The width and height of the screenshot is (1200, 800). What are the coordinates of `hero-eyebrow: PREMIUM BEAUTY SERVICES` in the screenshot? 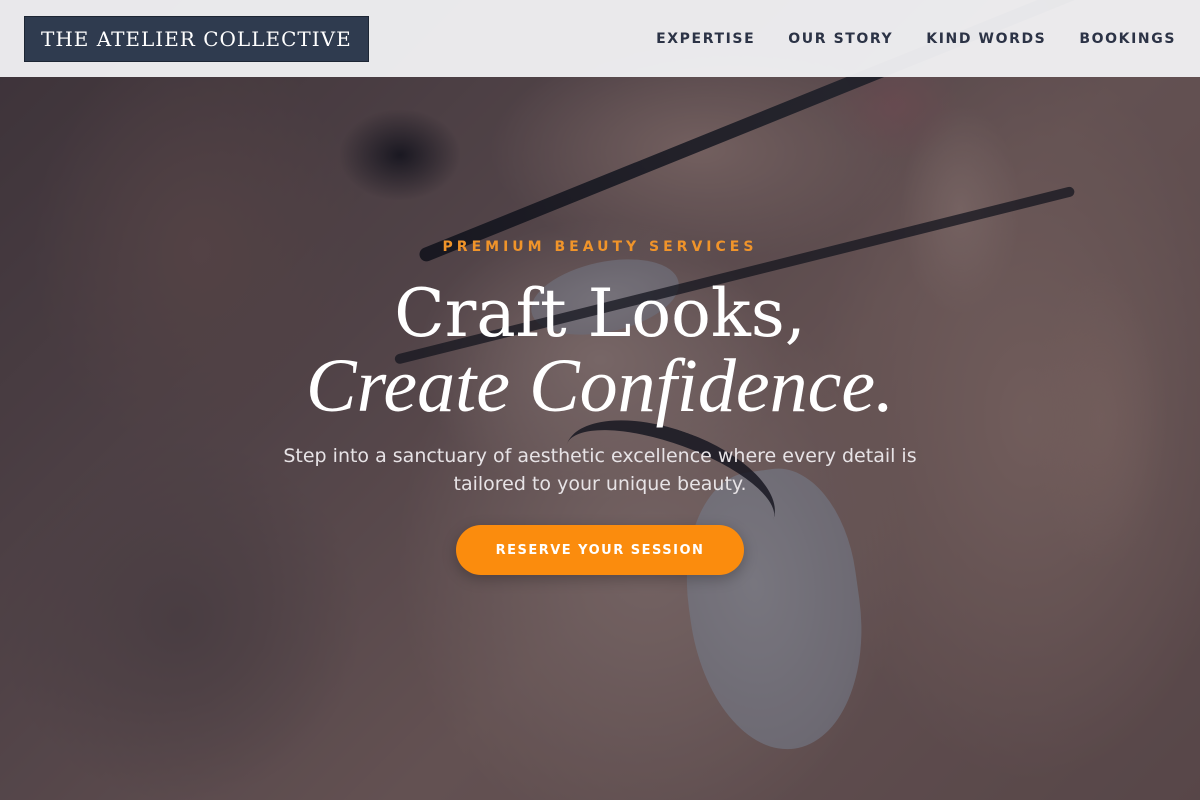 It's located at (600, 247).